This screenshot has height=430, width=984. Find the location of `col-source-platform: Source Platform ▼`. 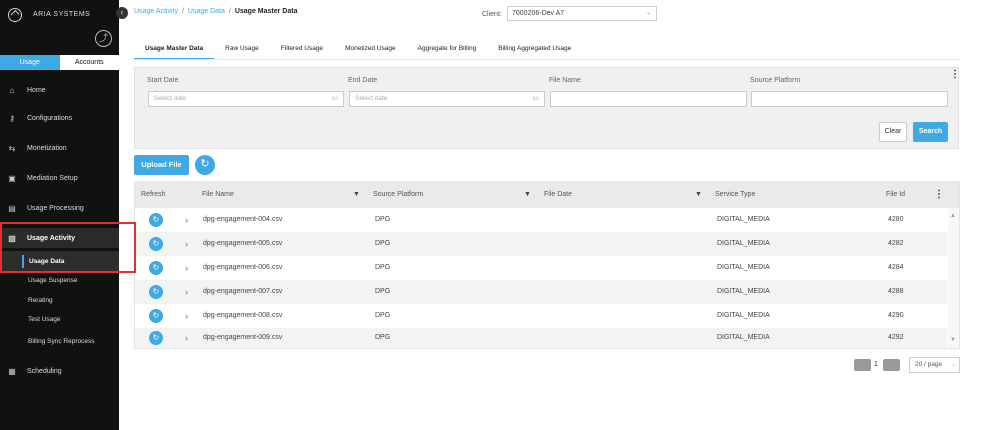

col-source-platform: Source Platform ▼ is located at coordinates (453, 195).